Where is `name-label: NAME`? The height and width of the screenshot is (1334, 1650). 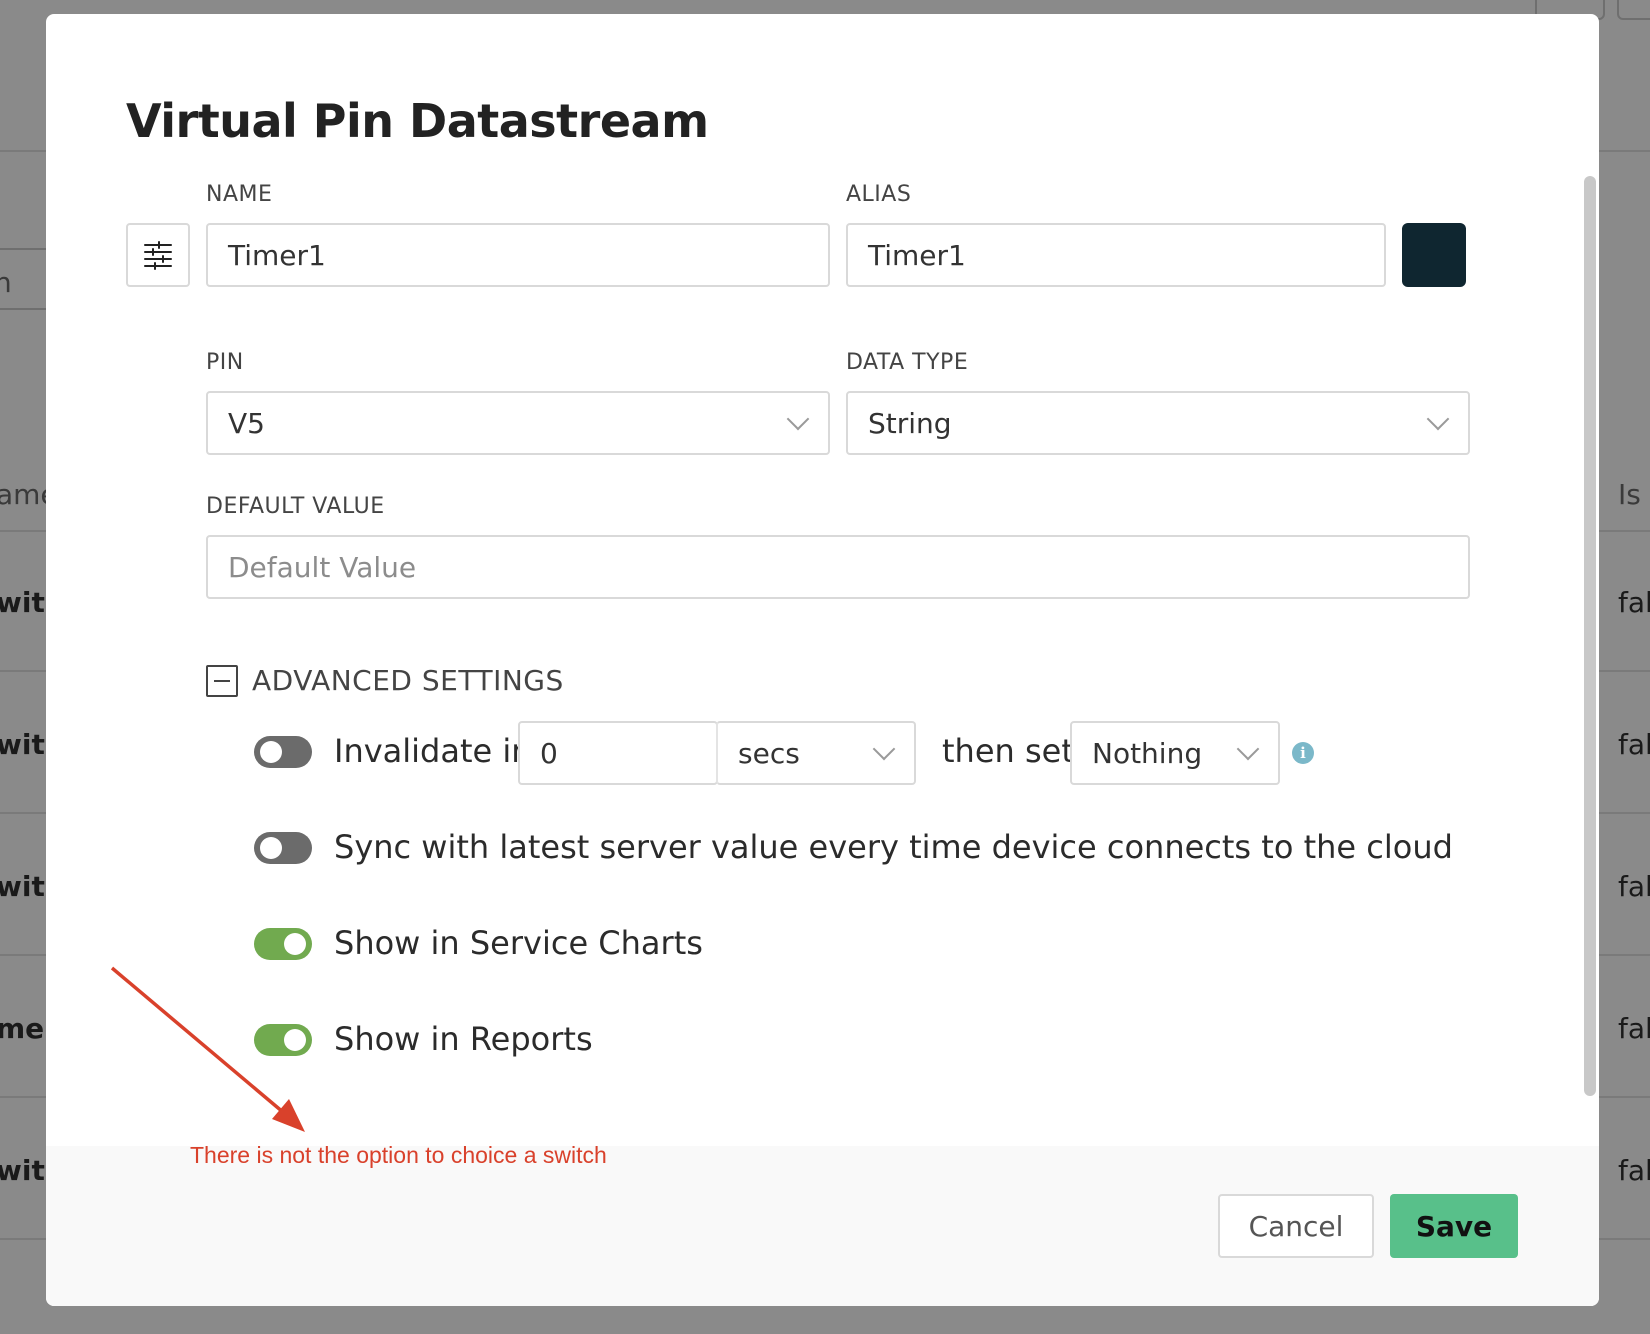
name-label: NAME is located at coordinates (239, 194).